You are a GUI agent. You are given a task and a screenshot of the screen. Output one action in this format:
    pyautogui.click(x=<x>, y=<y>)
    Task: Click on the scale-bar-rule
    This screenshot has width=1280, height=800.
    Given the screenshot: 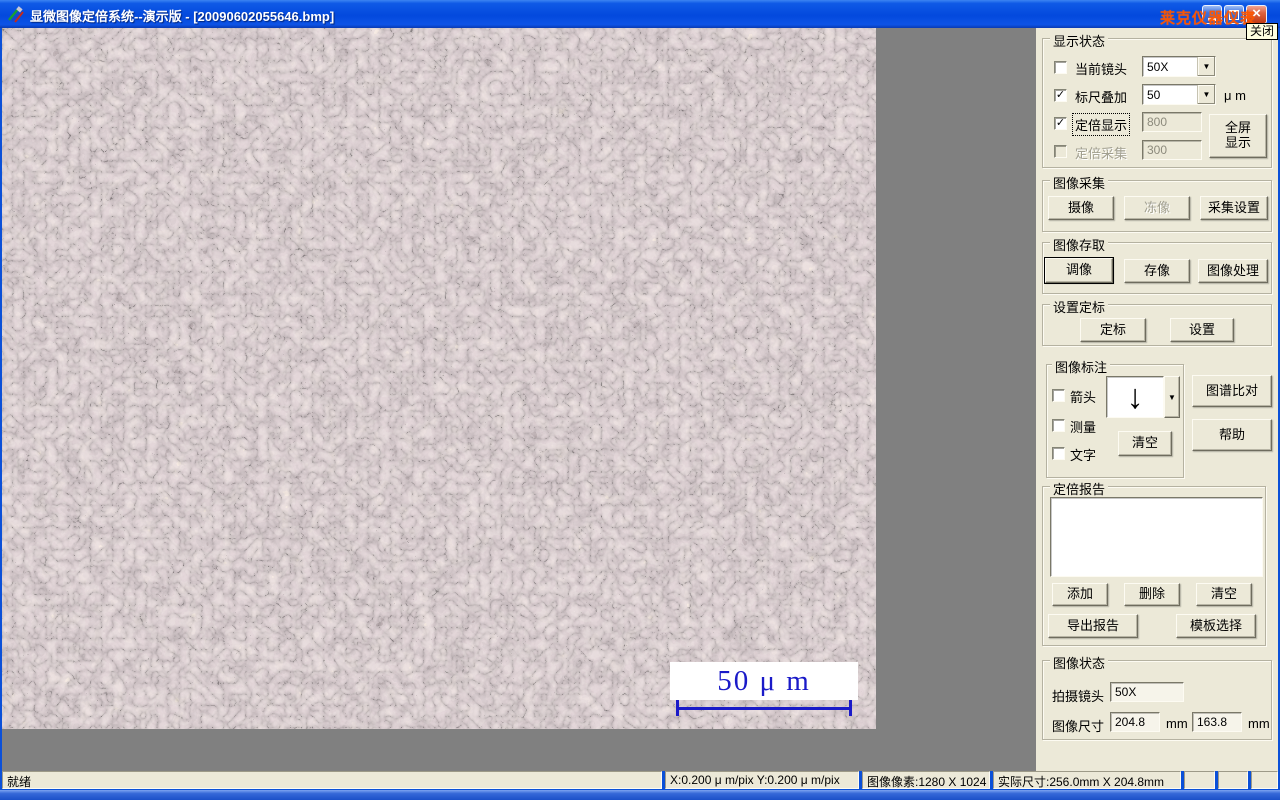 What is the action you would take?
    pyautogui.click(x=764, y=708)
    